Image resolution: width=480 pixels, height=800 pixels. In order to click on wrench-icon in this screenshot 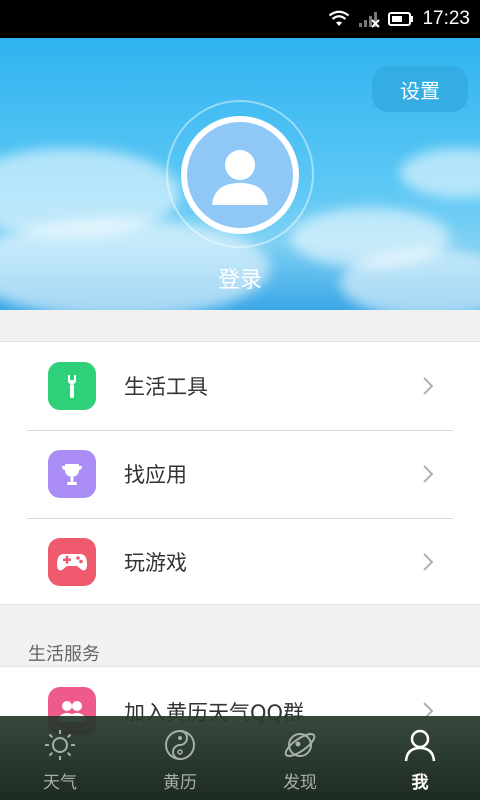, I will do `click(72, 386)`.